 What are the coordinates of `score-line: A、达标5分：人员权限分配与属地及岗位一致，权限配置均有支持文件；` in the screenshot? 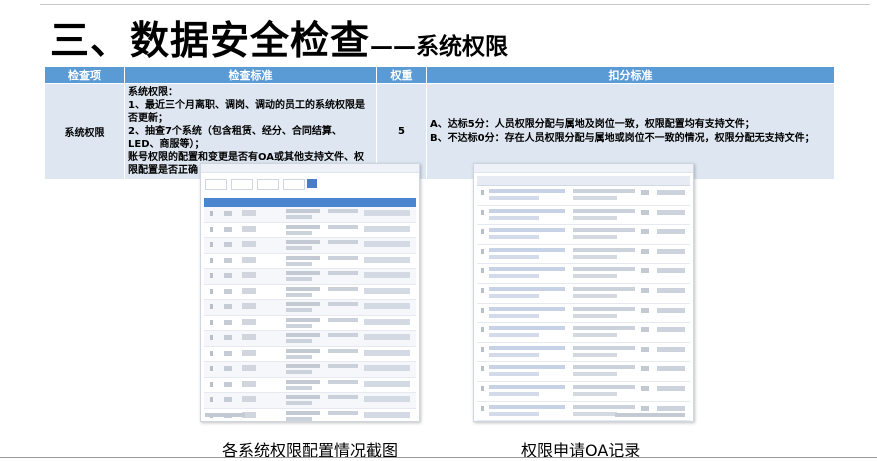 It's located at (592, 124).